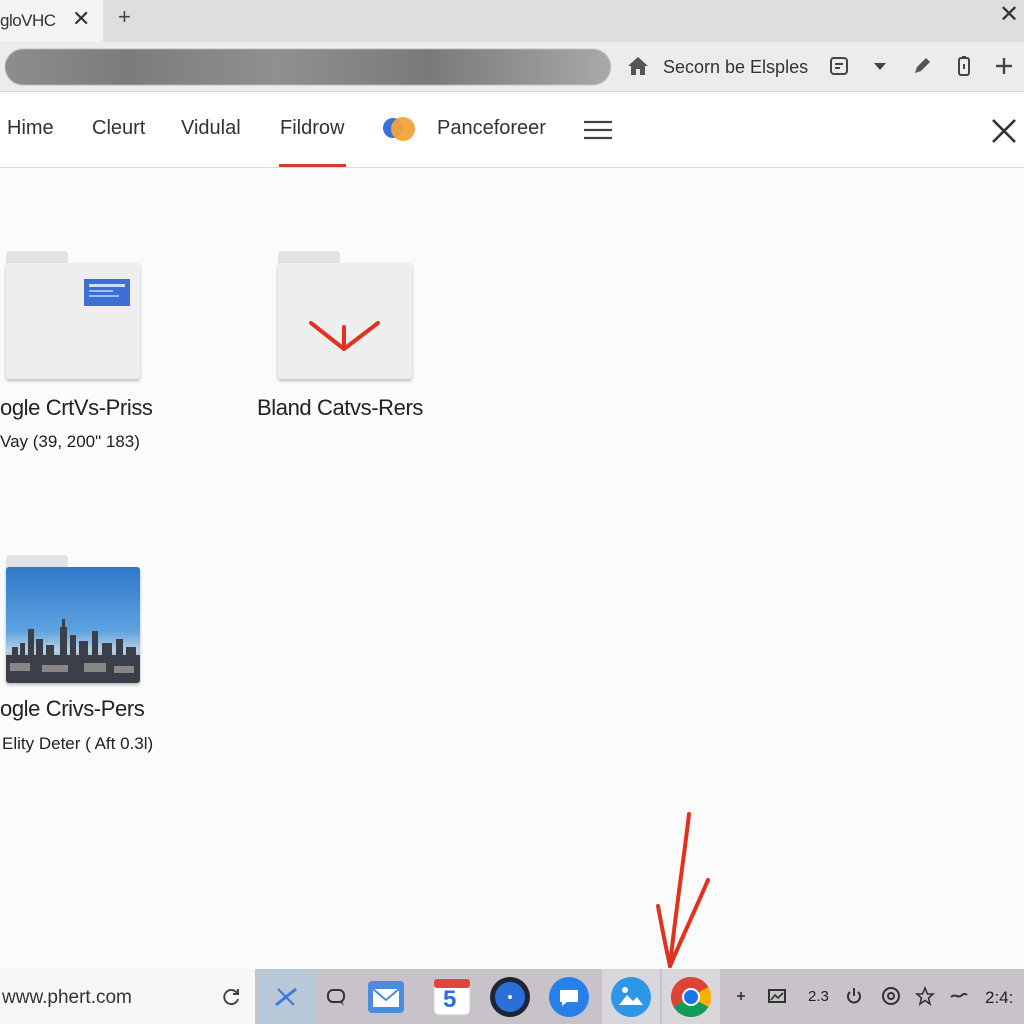 The image size is (1024, 1024). Describe the element at coordinates (30, 128) in the screenshot. I see `tab-hime: Hime` at that location.